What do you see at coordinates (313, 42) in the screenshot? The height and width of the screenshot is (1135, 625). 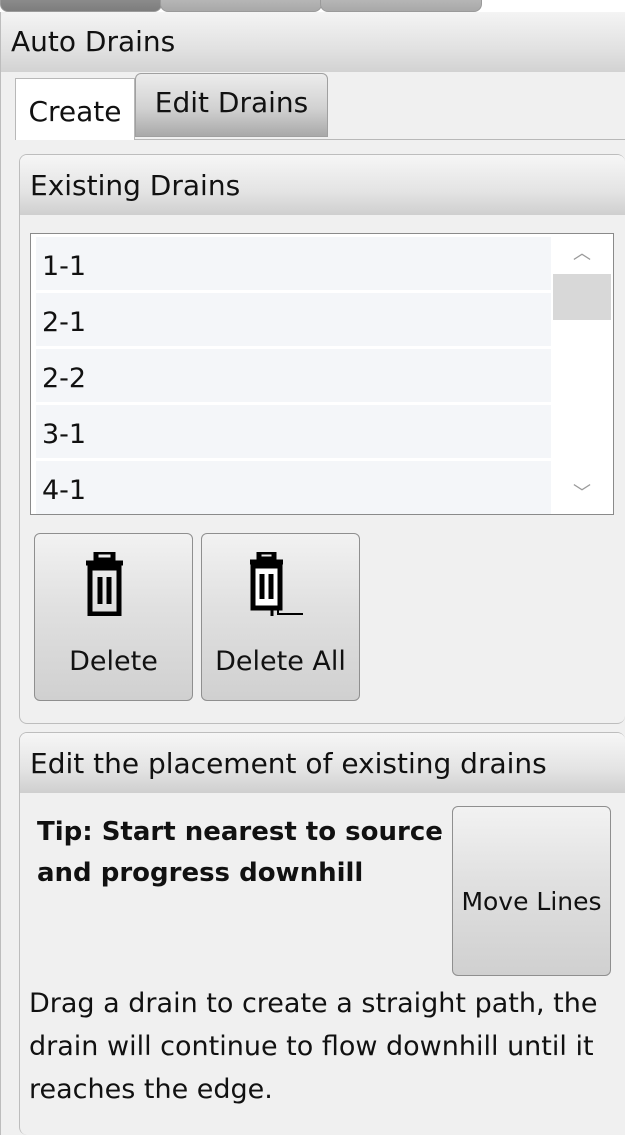 I see `panel-title: Auto Drains` at bounding box center [313, 42].